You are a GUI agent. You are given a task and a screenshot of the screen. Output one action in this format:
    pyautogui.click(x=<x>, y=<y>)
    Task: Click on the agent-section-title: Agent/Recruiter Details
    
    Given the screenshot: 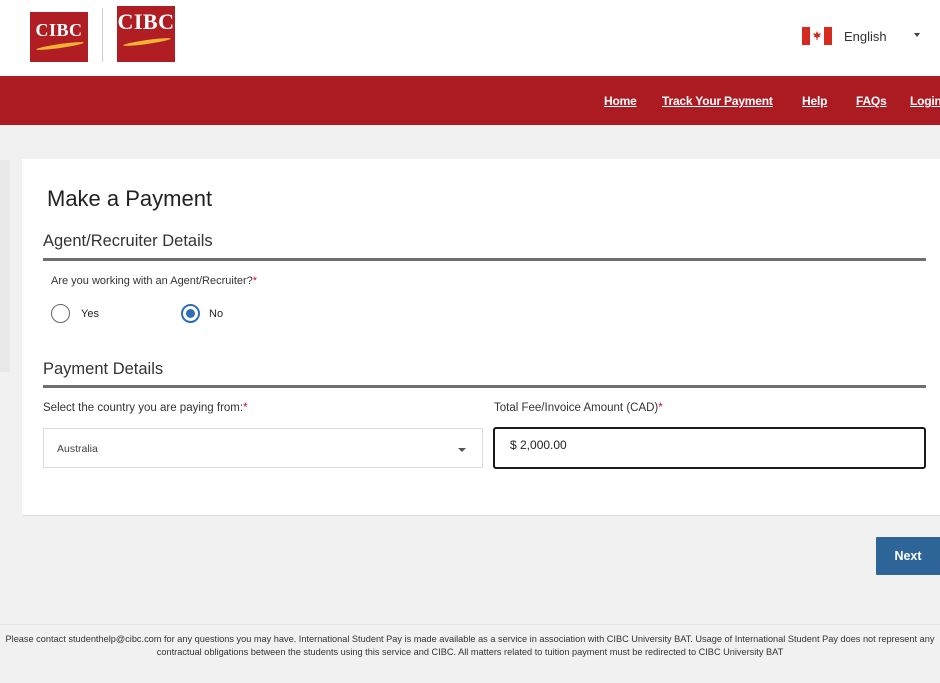 What is the action you would take?
    pyautogui.click(x=128, y=241)
    